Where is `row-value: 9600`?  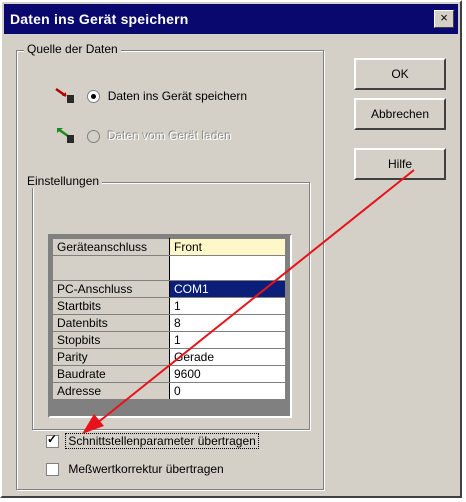 row-value: 9600 is located at coordinates (227, 374).